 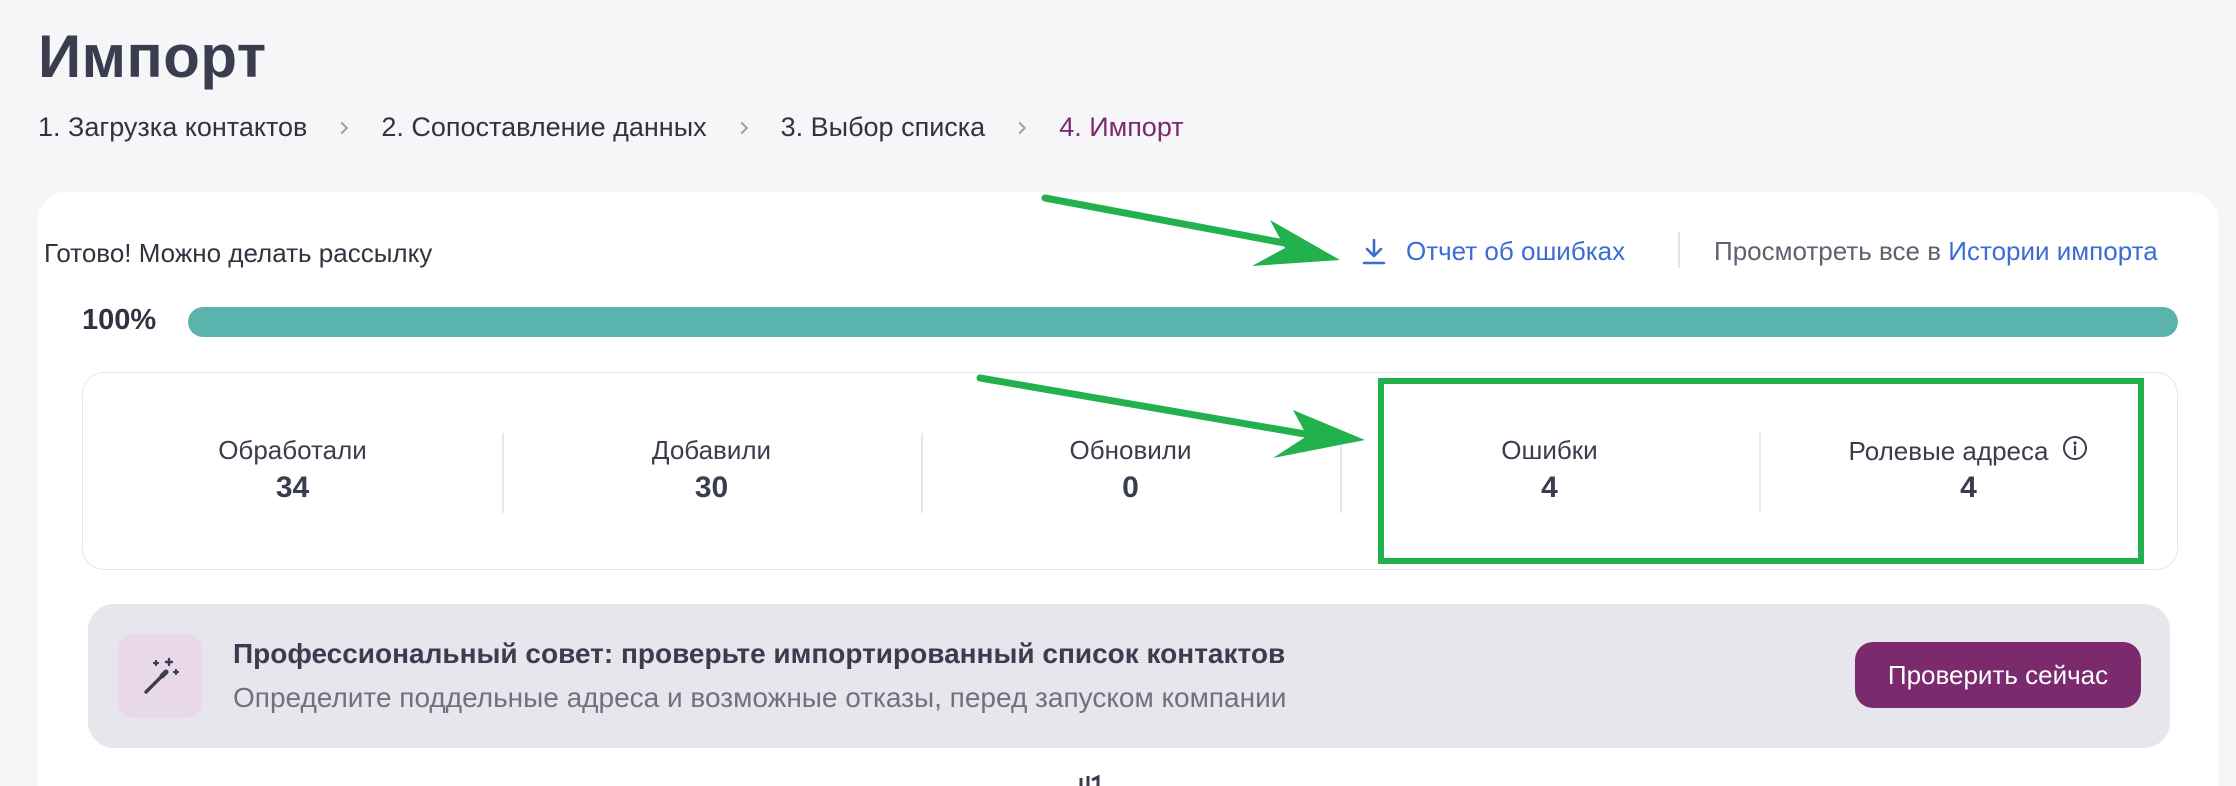 I want to click on stat-label-wrap: Ролевые адреса, so click(x=1968, y=451).